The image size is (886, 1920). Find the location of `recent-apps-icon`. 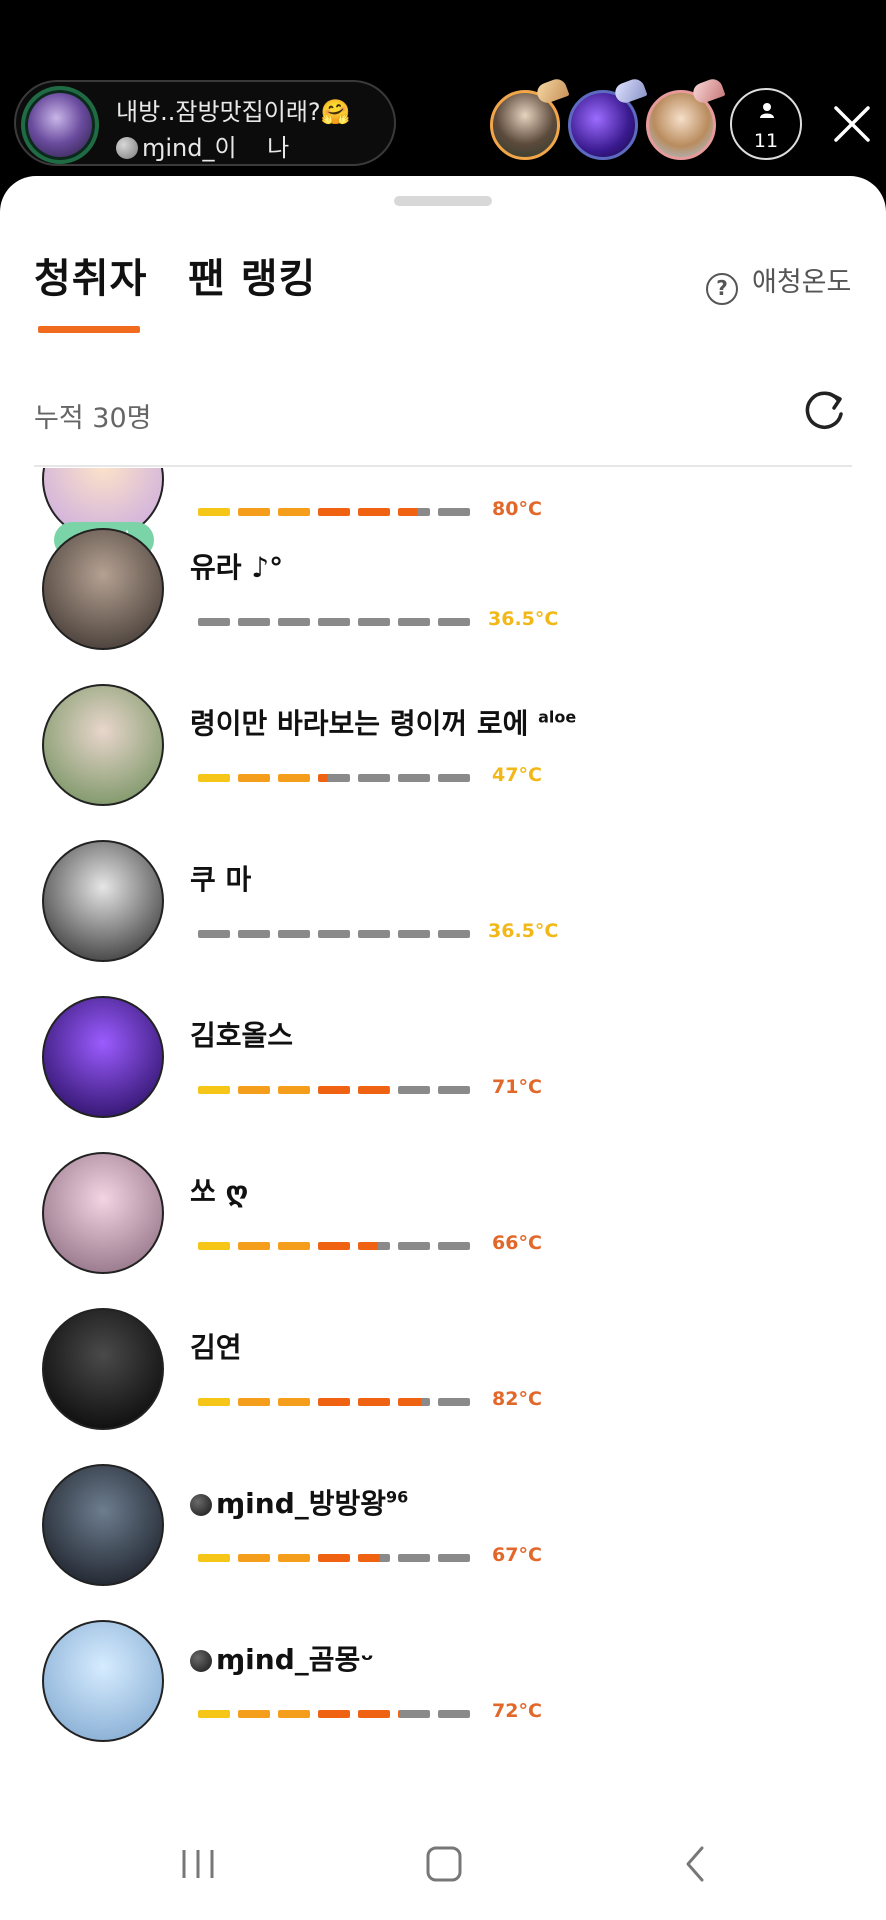

recent-apps-icon is located at coordinates (198, 1864).